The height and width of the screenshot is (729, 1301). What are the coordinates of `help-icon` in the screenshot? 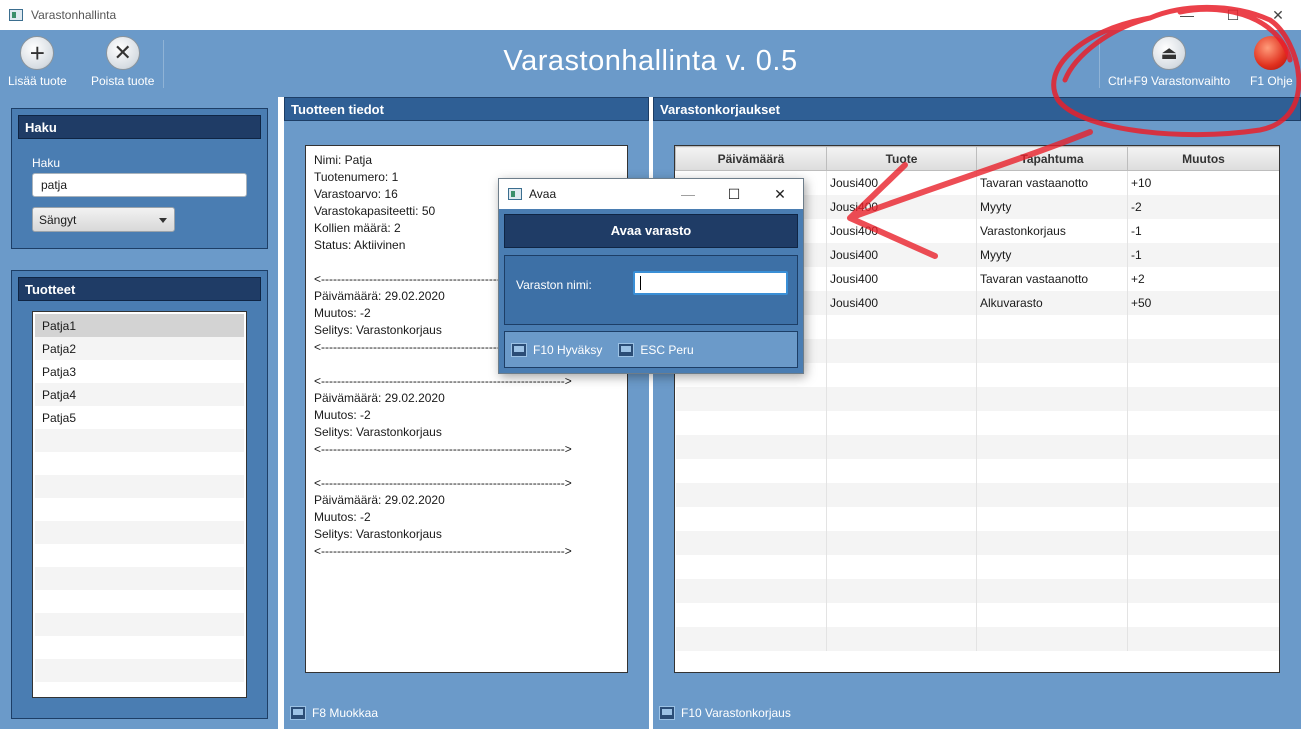 It's located at (1271, 53).